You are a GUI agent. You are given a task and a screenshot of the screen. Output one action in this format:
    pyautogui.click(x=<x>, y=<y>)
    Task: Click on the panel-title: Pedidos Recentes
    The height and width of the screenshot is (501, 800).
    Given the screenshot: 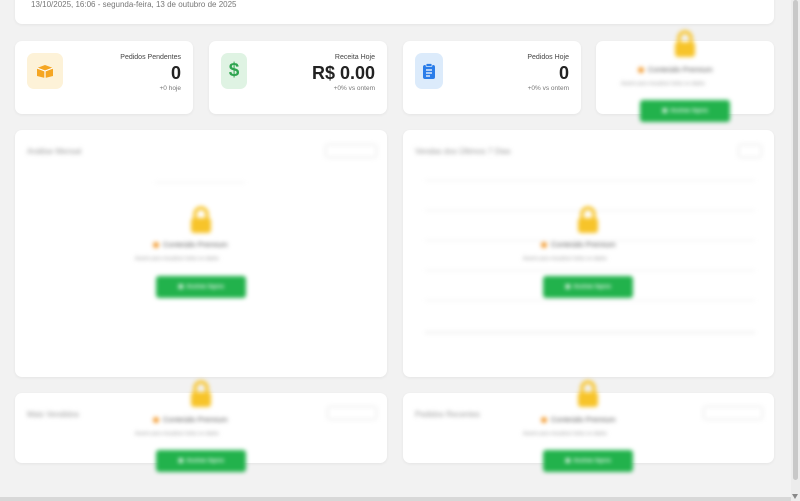 What is the action you would take?
    pyautogui.click(x=447, y=414)
    